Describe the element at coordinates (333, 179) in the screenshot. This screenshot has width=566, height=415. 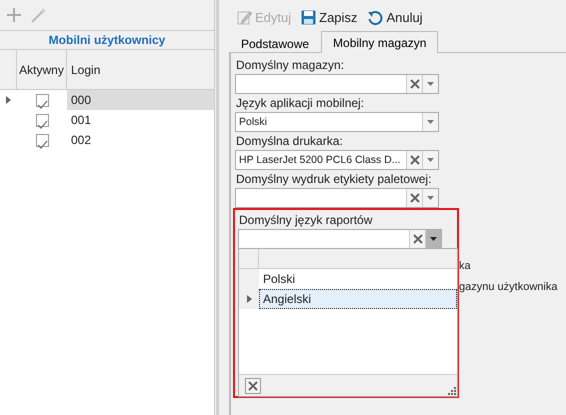
I see `field-label: Domyślny wydruk etykiety paletowej:` at that location.